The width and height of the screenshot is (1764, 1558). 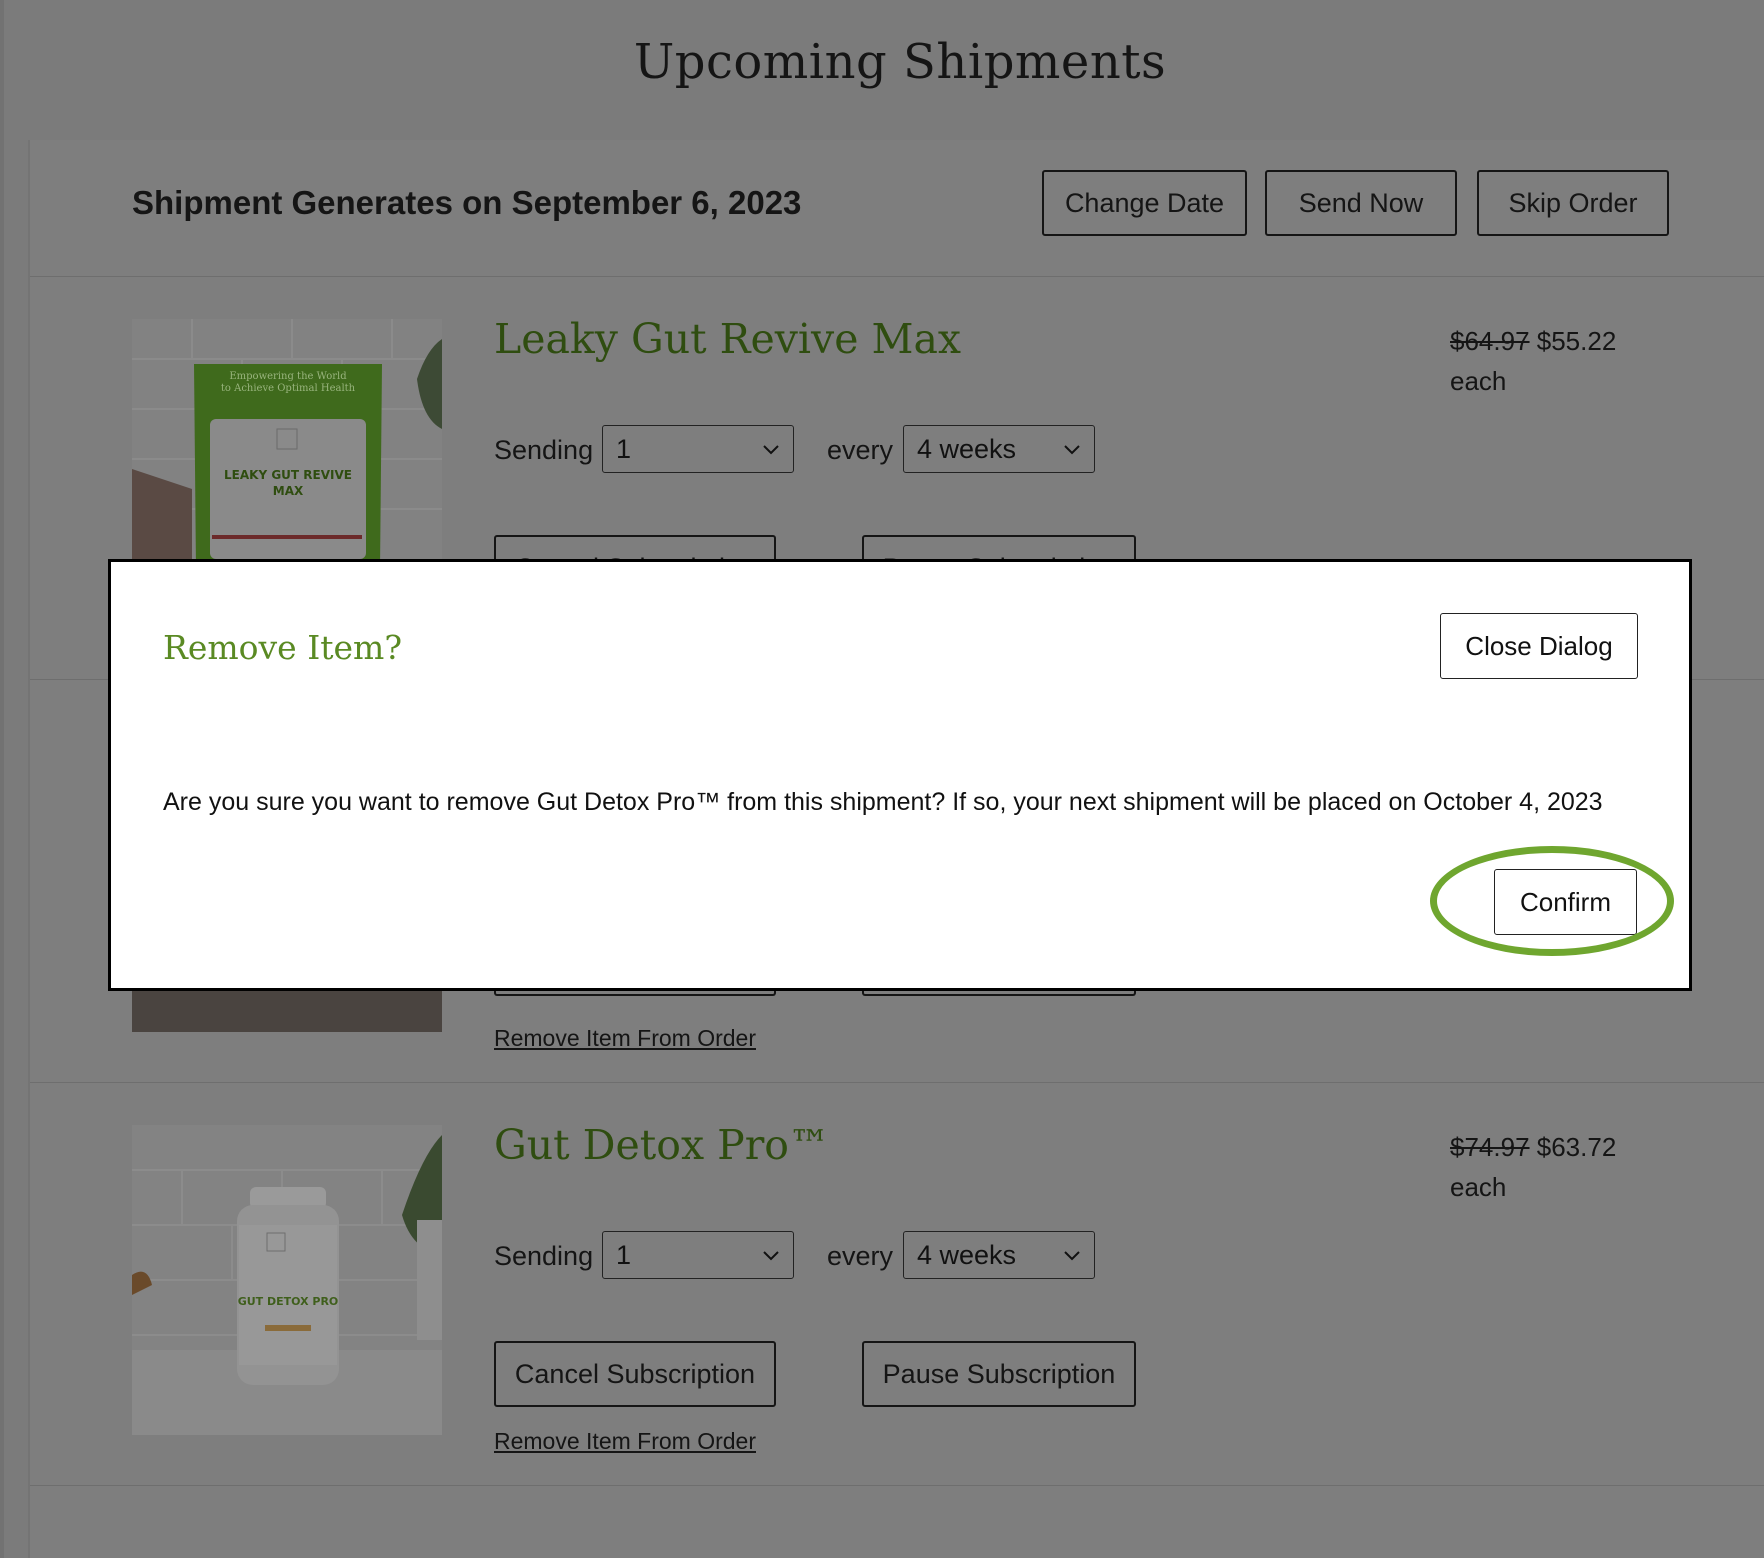 What do you see at coordinates (1552, 901) in the screenshot?
I see `confirm-highlight-ring` at bounding box center [1552, 901].